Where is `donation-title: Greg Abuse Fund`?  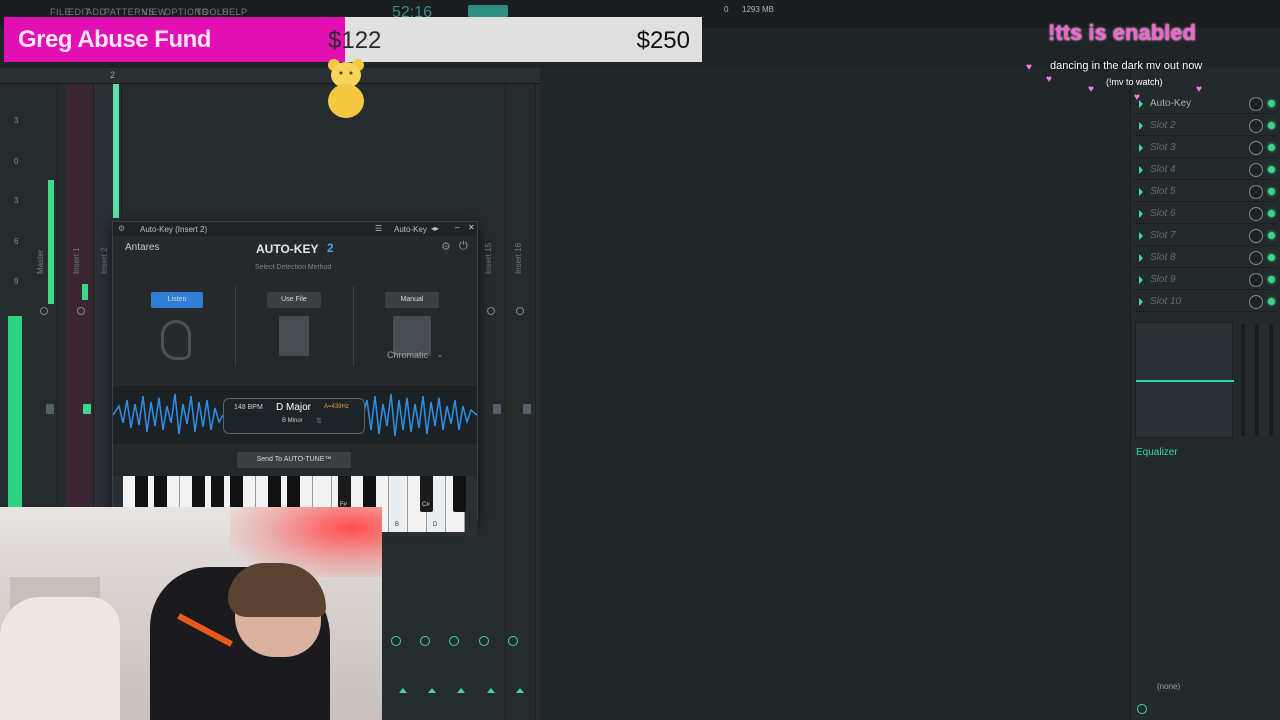 donation-title: Greg Abuse Fund is located at coordinates (114, 39).